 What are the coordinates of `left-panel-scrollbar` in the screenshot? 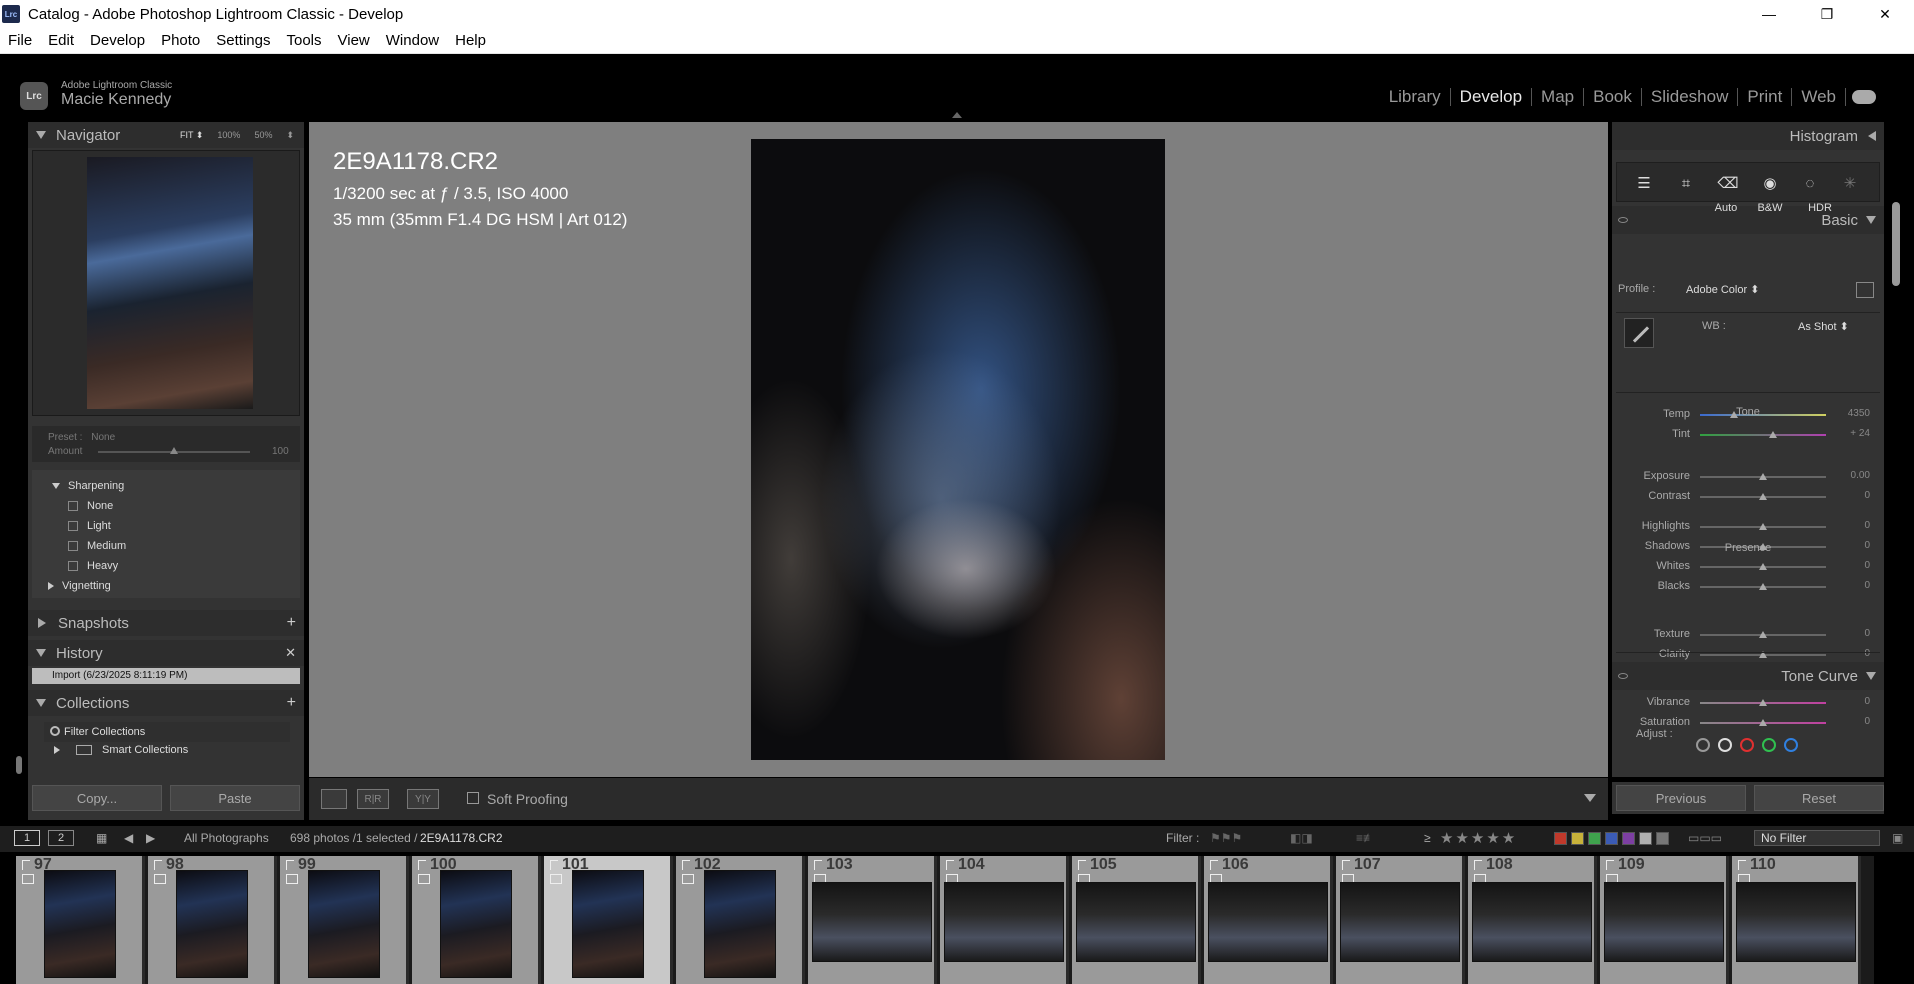 It's located at (19, 765).